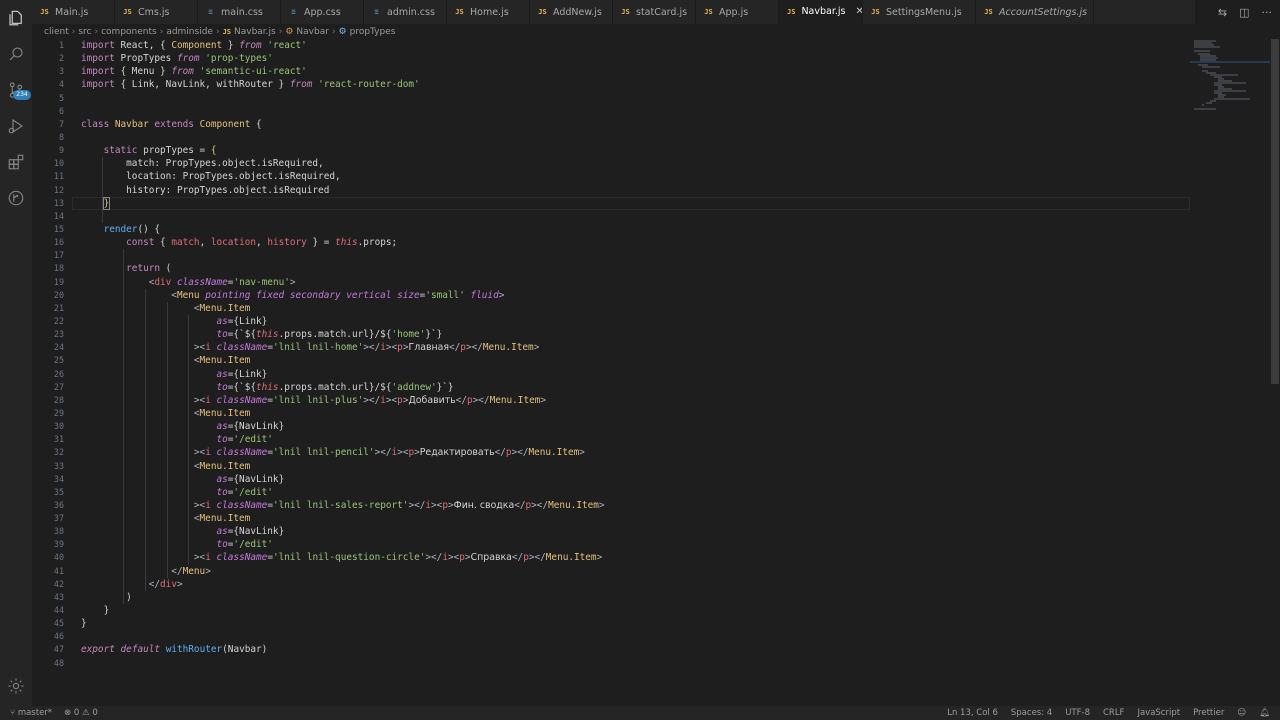 This screenshot has height=720, width=1280. I want to click on problems-status: ⊗ 0 ⚠ 0, so click(81, 713).